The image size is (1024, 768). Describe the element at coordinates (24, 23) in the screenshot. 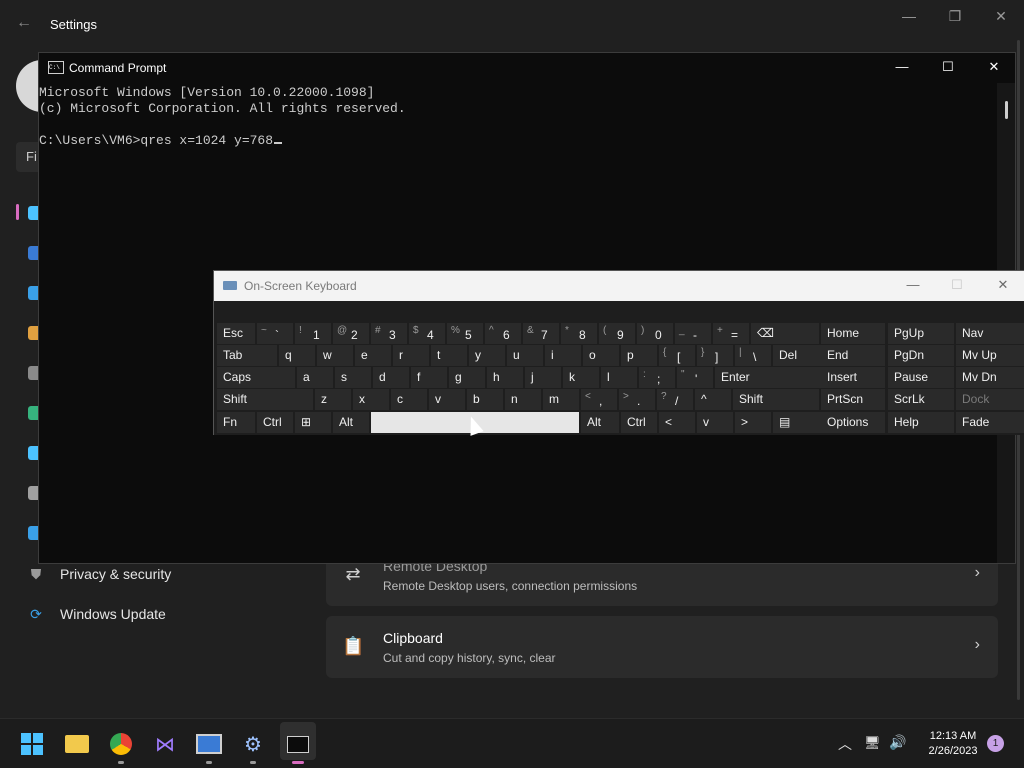

I see `back-arrow-icon: ←` at that location.